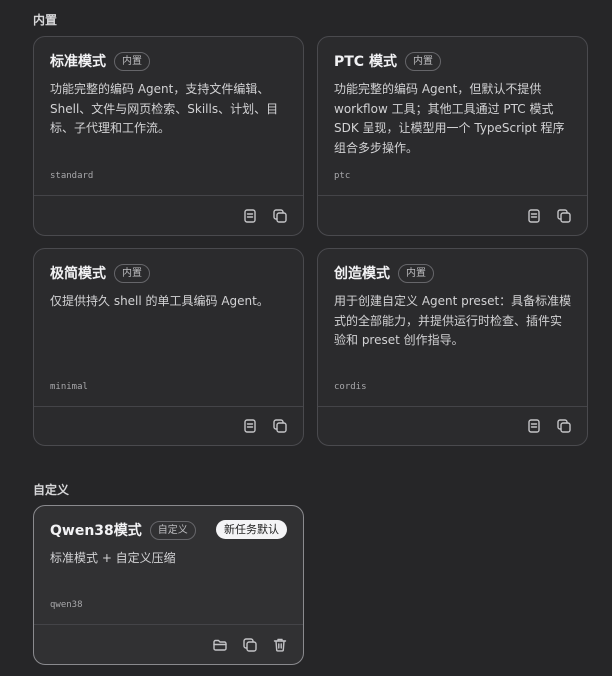  I want to click on card-description: 仅提供持久 shell 的单工具编码 Agent。, so click(159, 301).